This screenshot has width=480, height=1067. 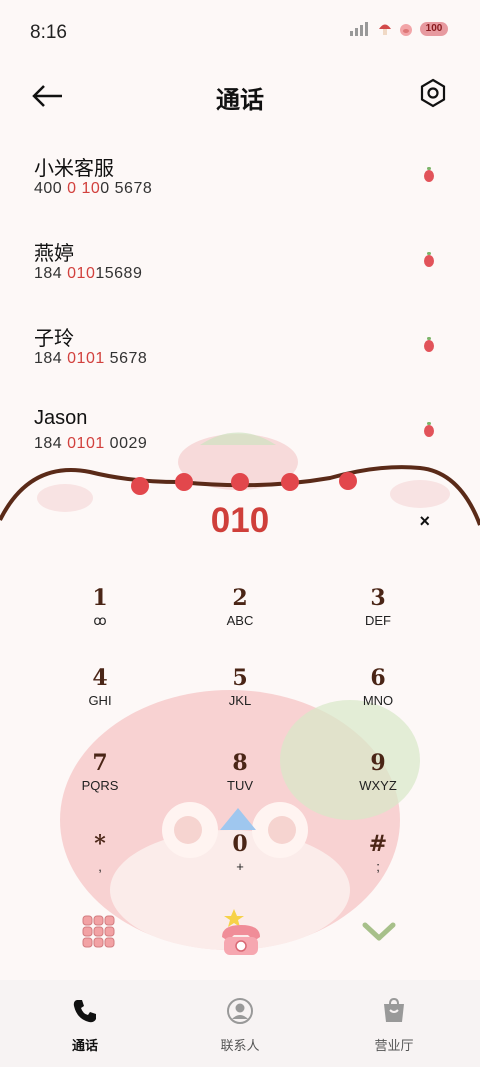 What do you see at coordinates (240, 785) in the screenshot?
I see `key-8: 8 TUV` at bounding box center [240, 785].